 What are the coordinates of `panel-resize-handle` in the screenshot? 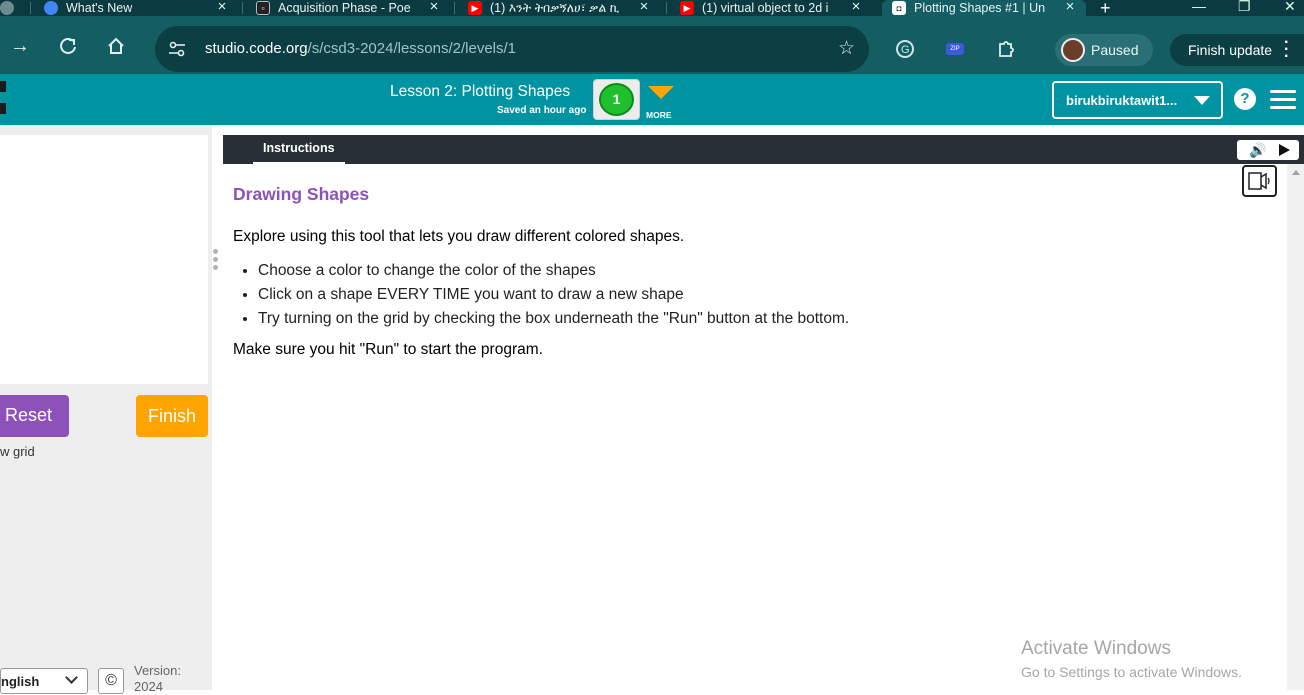 It's located at (217, 407).